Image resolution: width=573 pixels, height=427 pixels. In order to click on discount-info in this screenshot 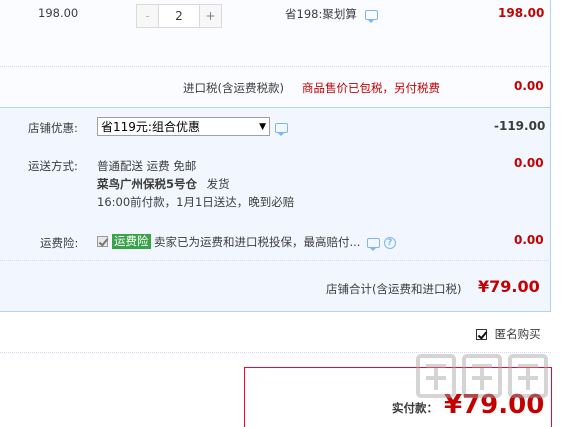, I will do `click(281, 128)`.